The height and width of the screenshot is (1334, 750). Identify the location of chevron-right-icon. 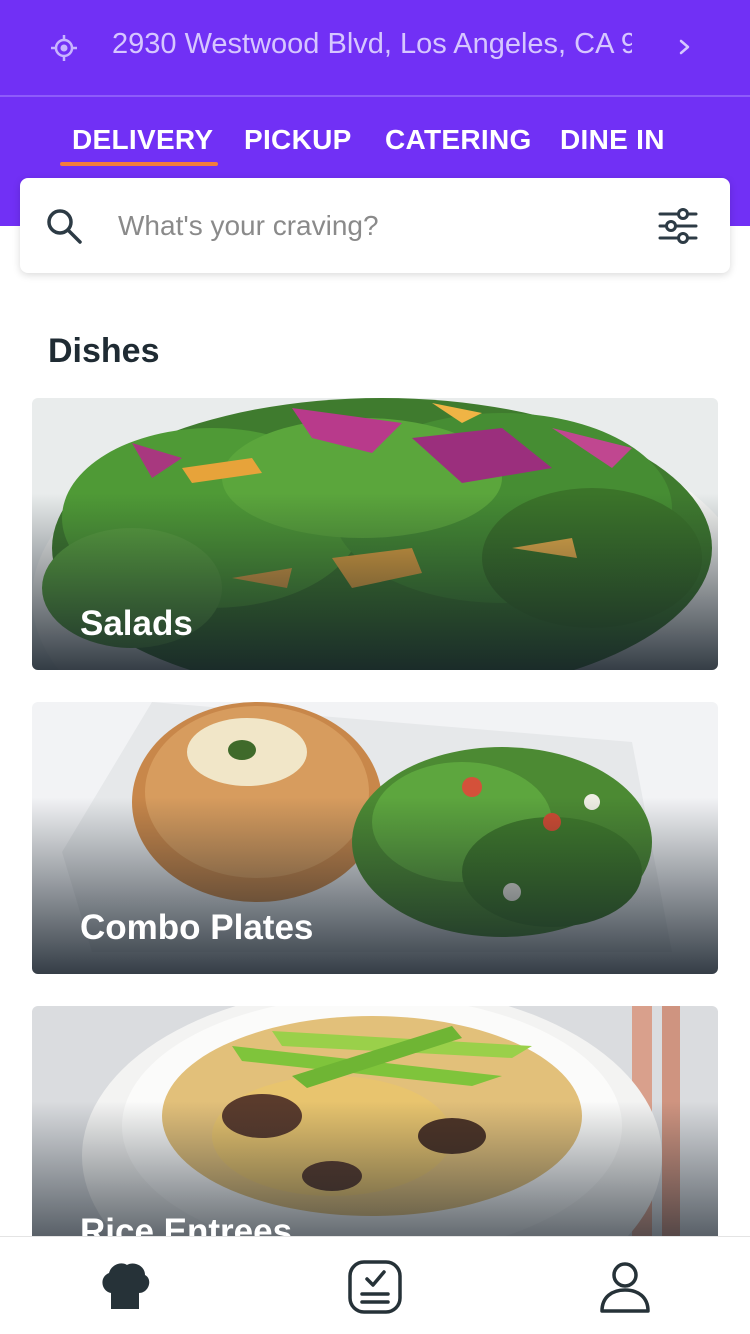
(684, 47).